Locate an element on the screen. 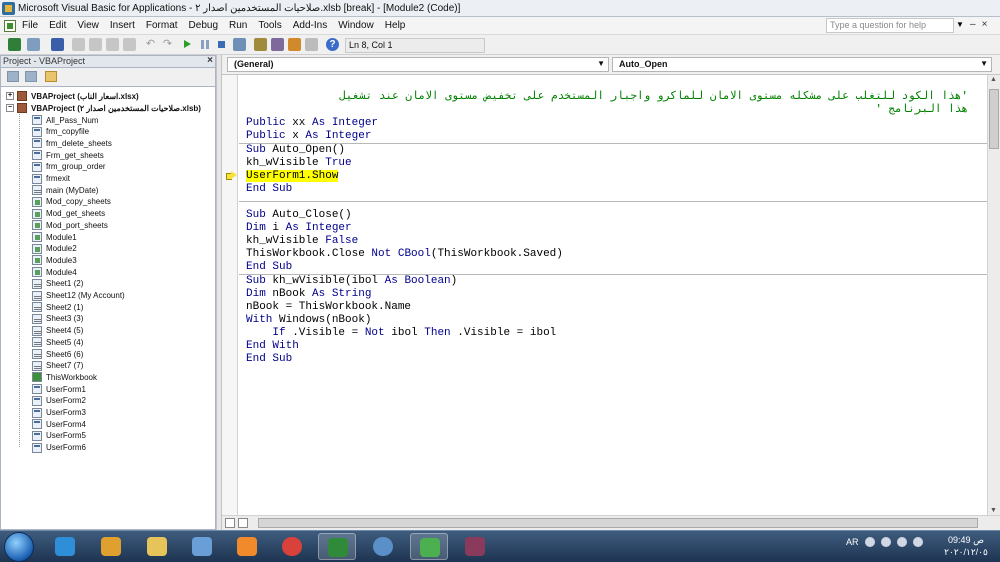 The height and width of the screenshot is (562, 1000). menu-window: Window is located at coordinates (356, 25).